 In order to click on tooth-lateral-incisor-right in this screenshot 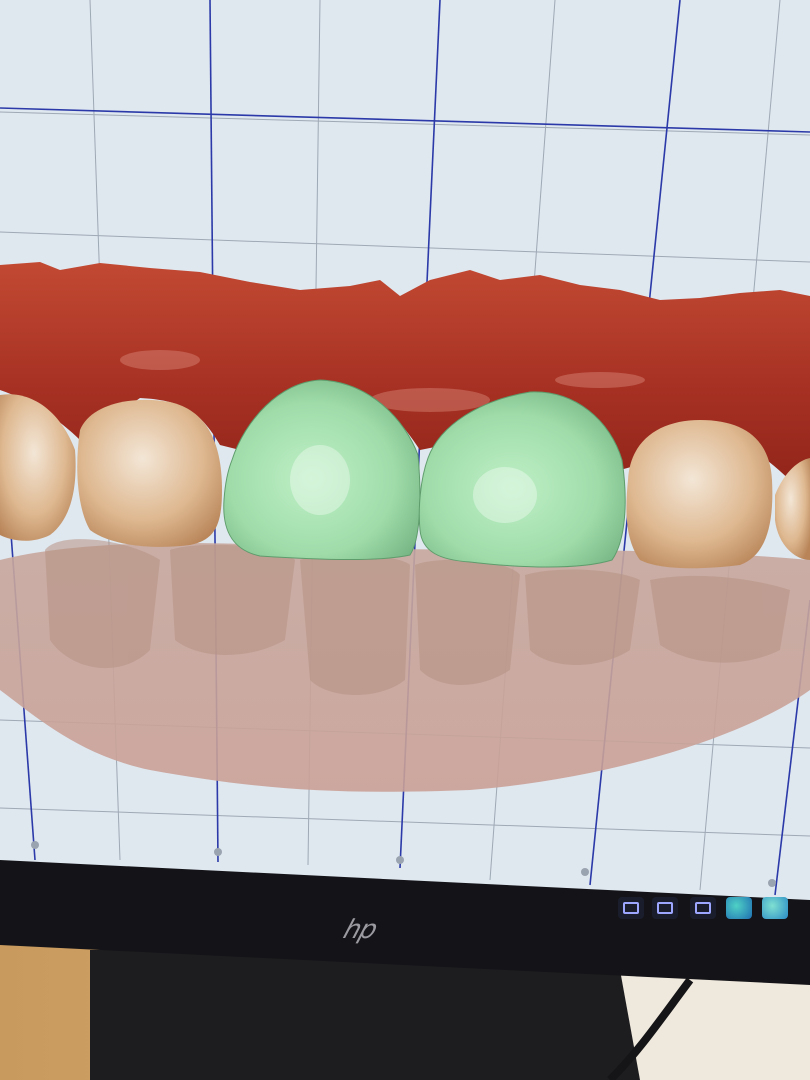, I will do `click(150, 473)`.